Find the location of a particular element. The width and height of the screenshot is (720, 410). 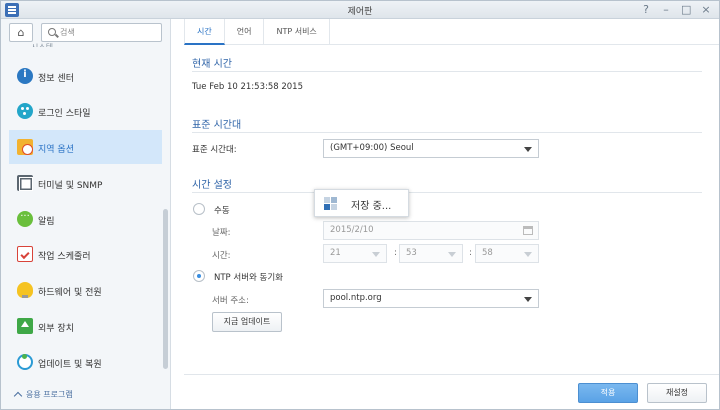

title-bar: 제어판 ? – □ × is located at coordinates (360, 10).